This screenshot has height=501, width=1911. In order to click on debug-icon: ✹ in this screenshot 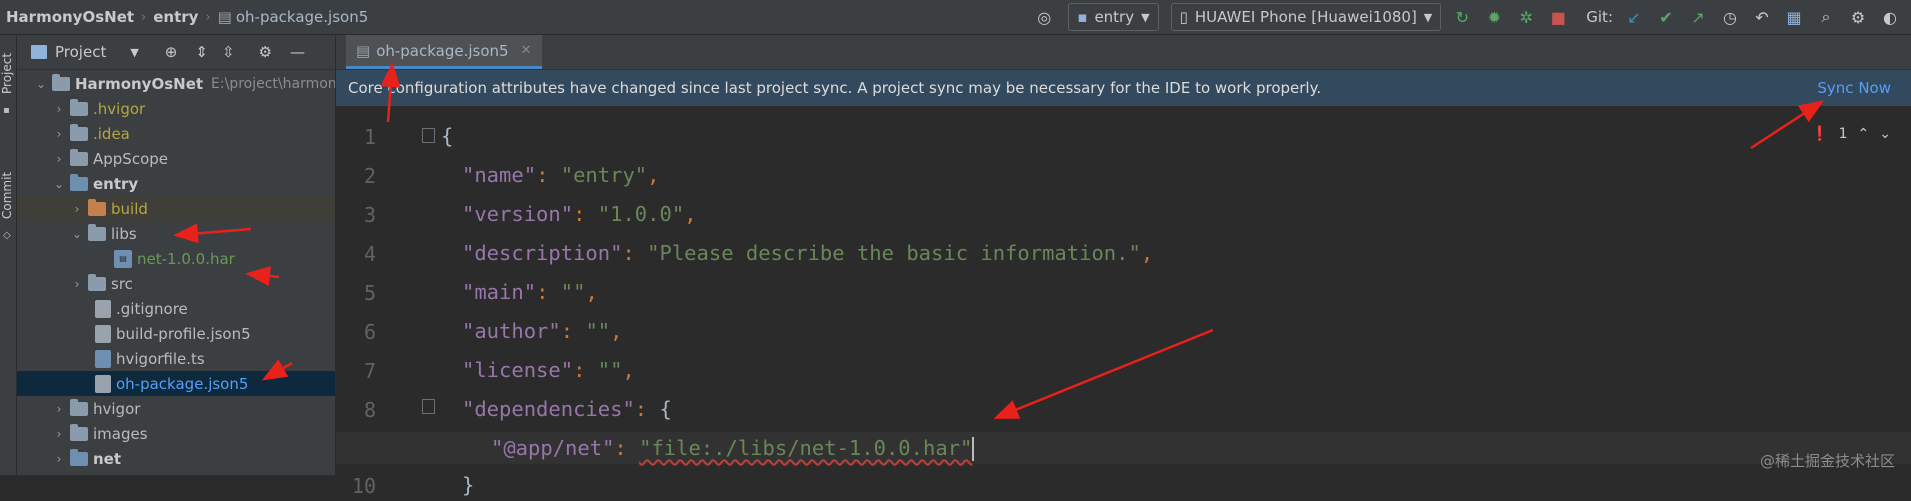, I will do `click(1494, 17)`.